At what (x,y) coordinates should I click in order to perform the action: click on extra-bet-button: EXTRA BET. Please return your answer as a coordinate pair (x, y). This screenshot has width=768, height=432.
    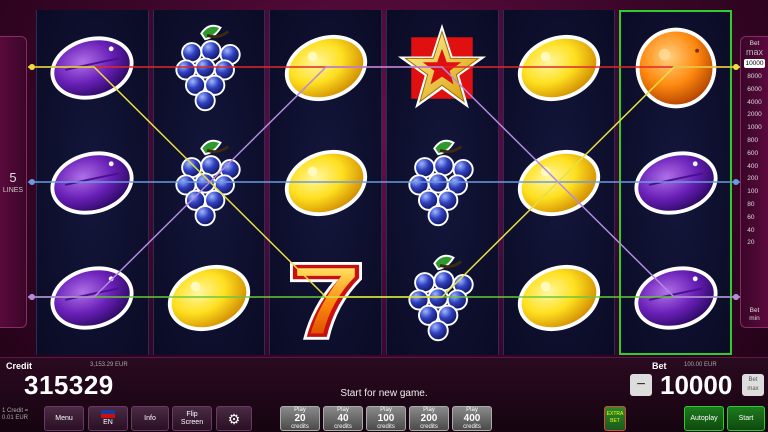
    Looking at the image, I should click on (615, 418).